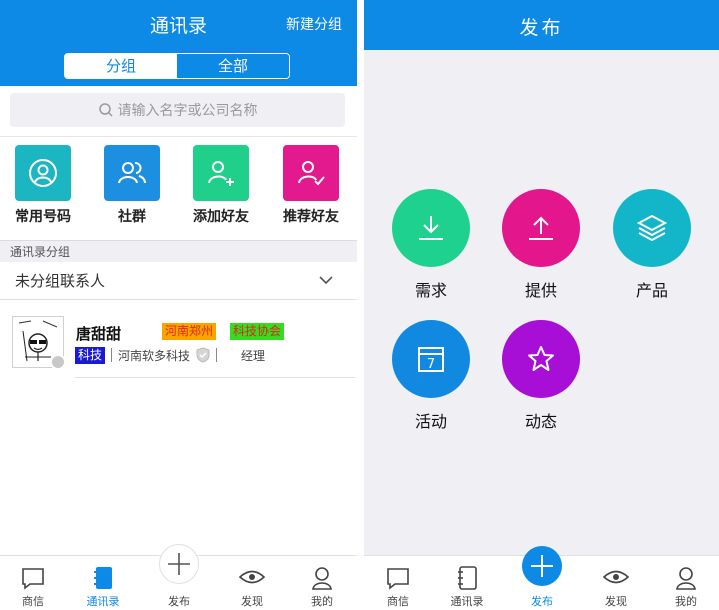 This screenshot has height=610, width=719. Describe the element at coordinates (314, 24) in the screenshot. I see `new-group-button: 新建分组` at that location.